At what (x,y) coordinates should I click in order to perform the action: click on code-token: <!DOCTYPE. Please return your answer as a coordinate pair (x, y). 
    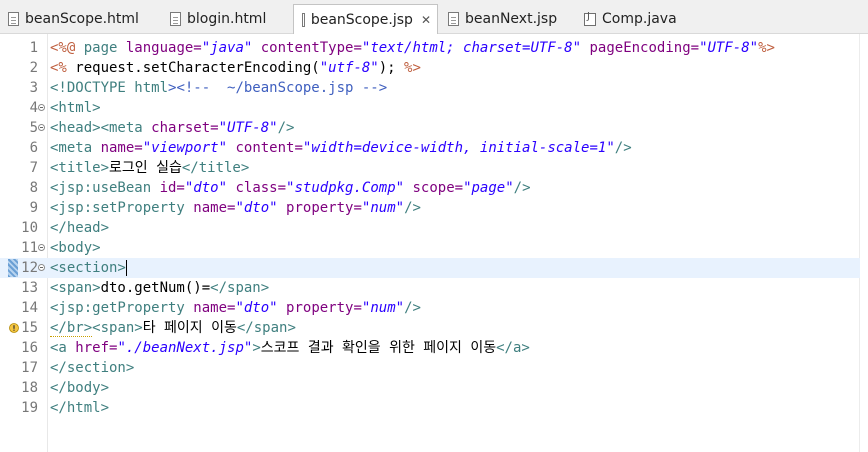
    Looking at the image, I should click on (92, 88).